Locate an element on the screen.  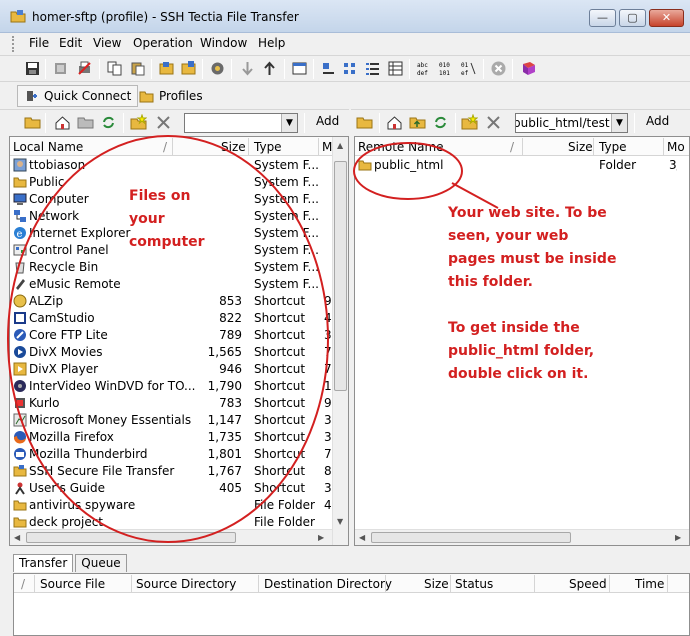
file-name: Recycle Bin is located at coordinates (64, 267).